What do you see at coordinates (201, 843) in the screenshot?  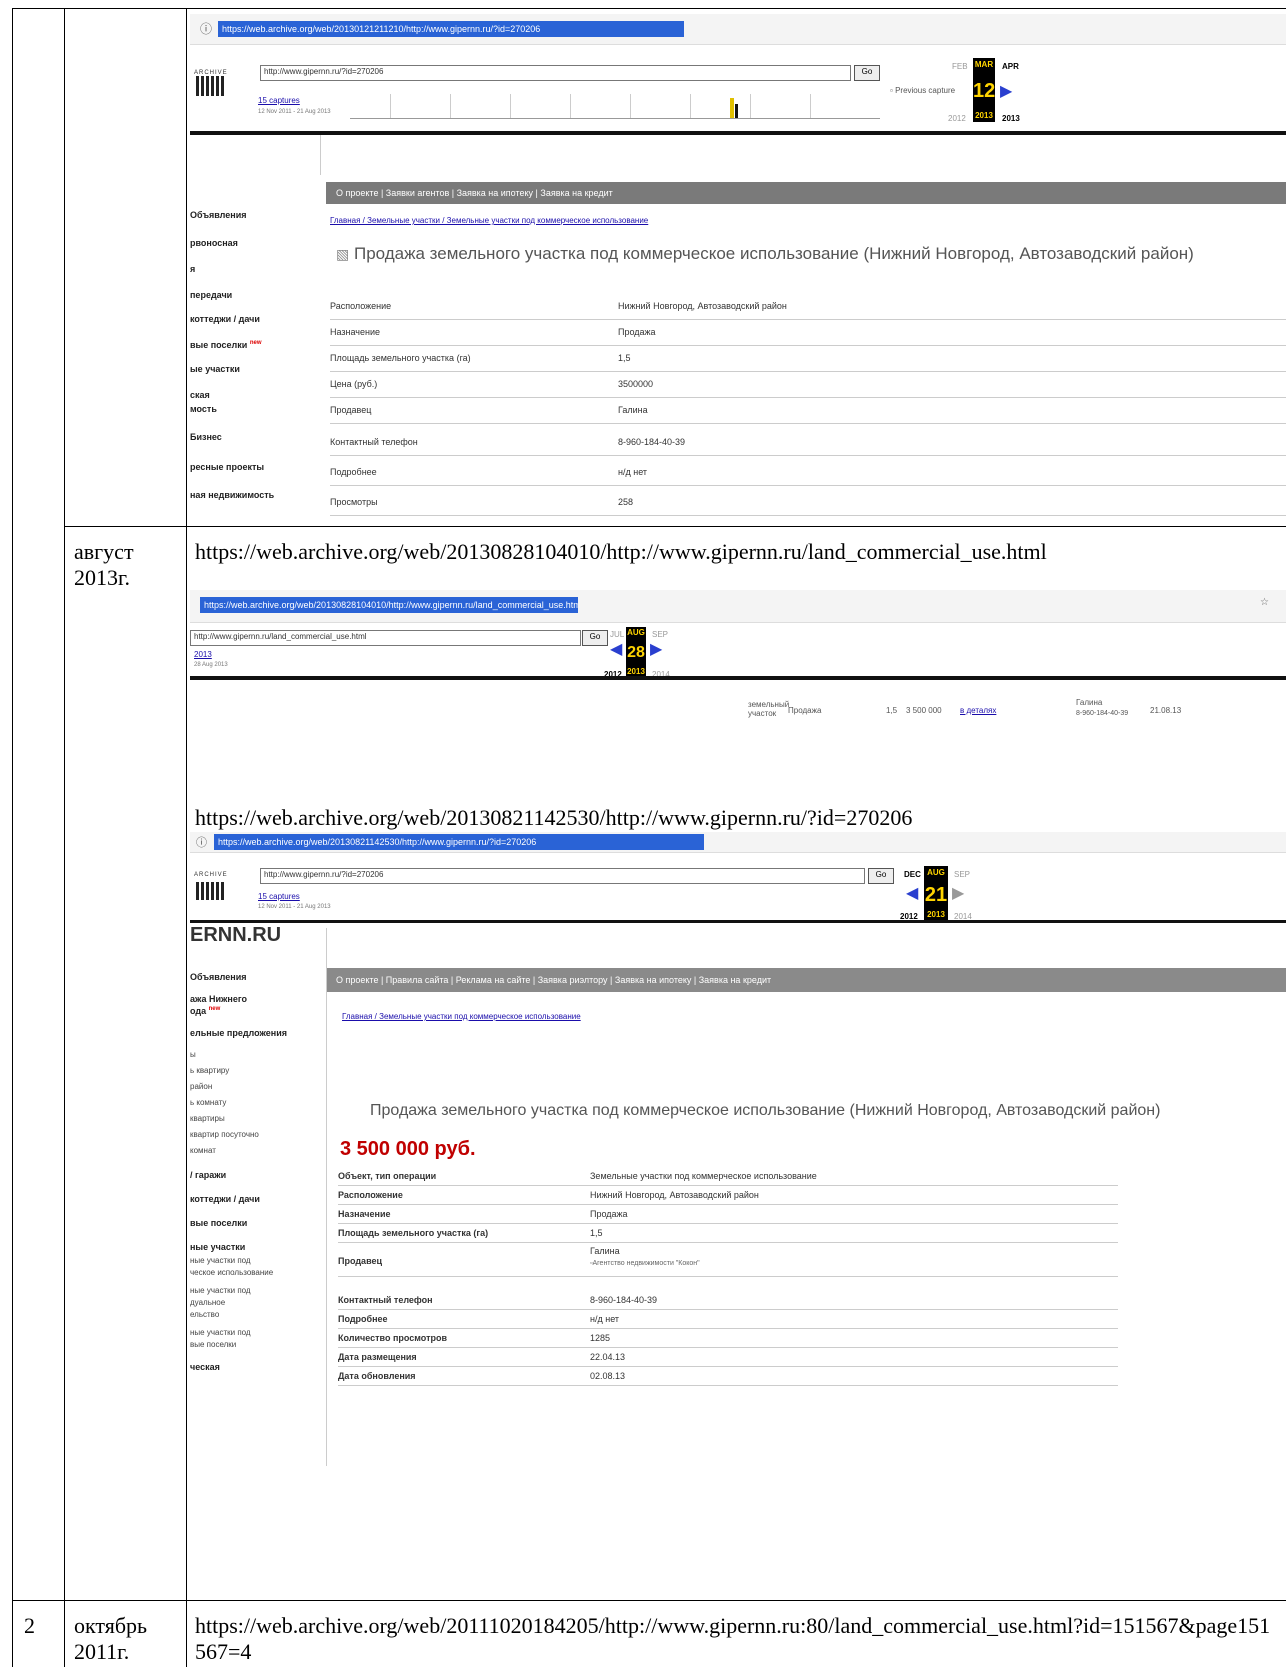 I see `info-icon: ⓘ` at bounding box center [201, 843].